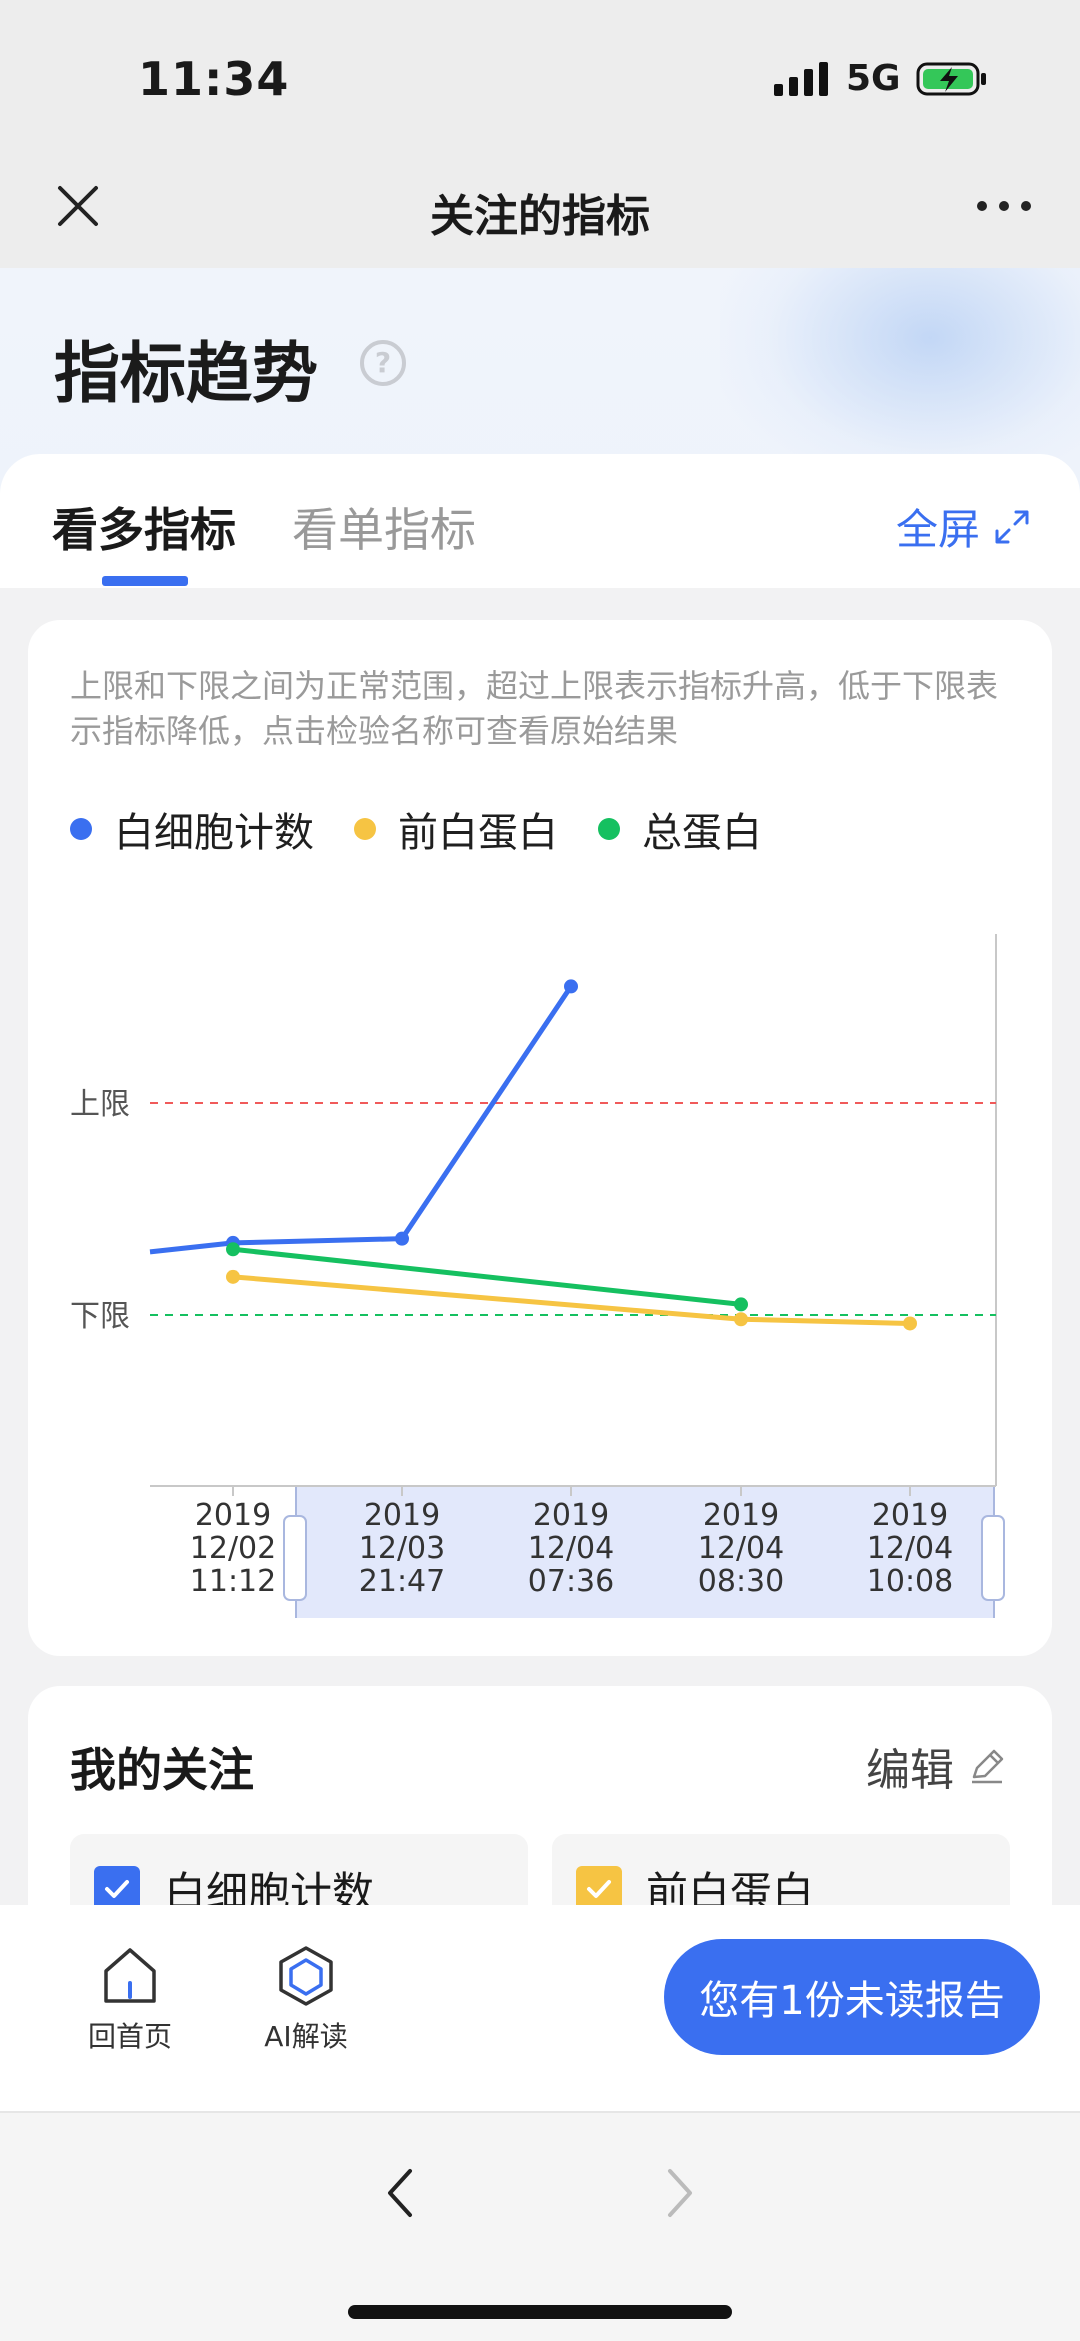  What do you see at coordinates (801, 79) in the screenshot?
I see `signal-icon` at bounding box center [801, 79].